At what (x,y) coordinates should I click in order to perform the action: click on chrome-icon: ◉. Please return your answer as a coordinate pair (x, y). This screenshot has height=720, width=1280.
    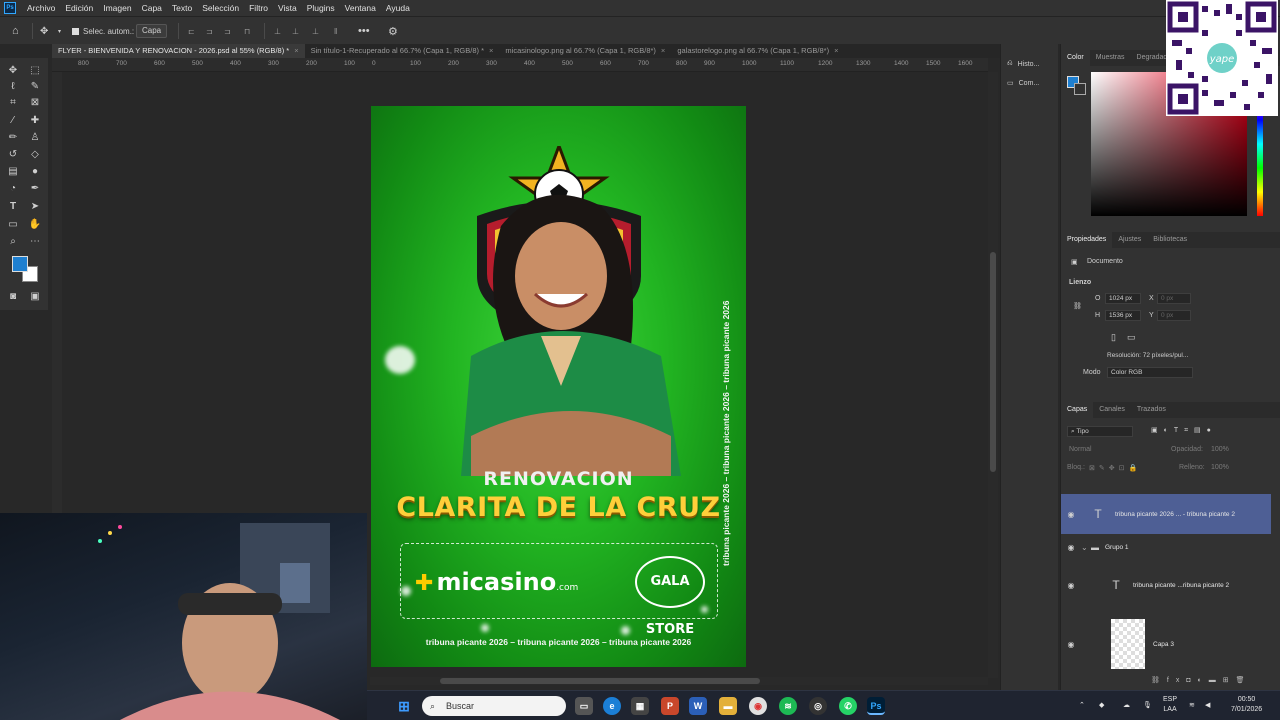
    Looking at the image, I should click on (758, 706).